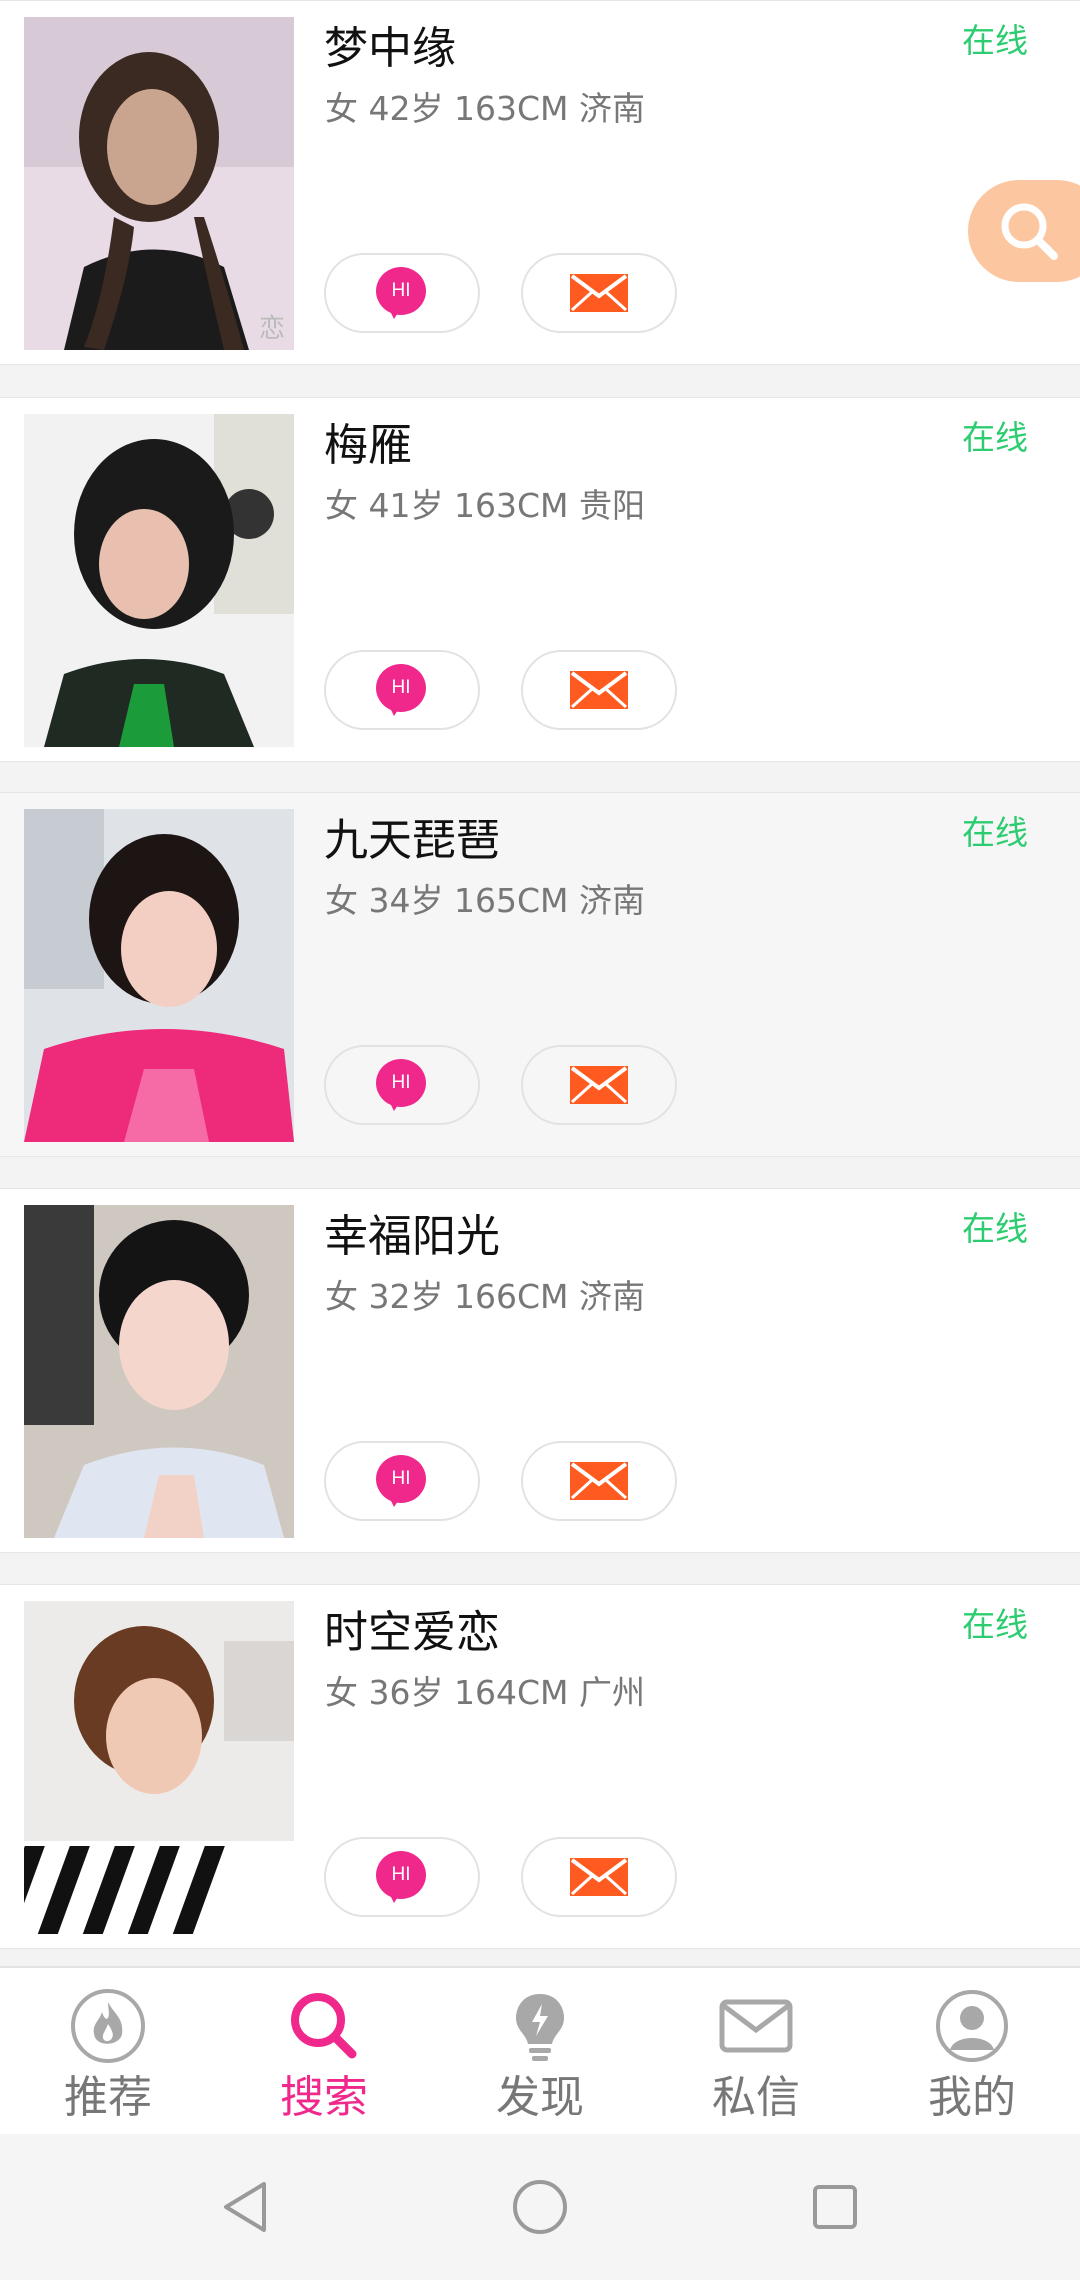  I want to click on nav-tab-search: 搜索, so click(324, 2052).